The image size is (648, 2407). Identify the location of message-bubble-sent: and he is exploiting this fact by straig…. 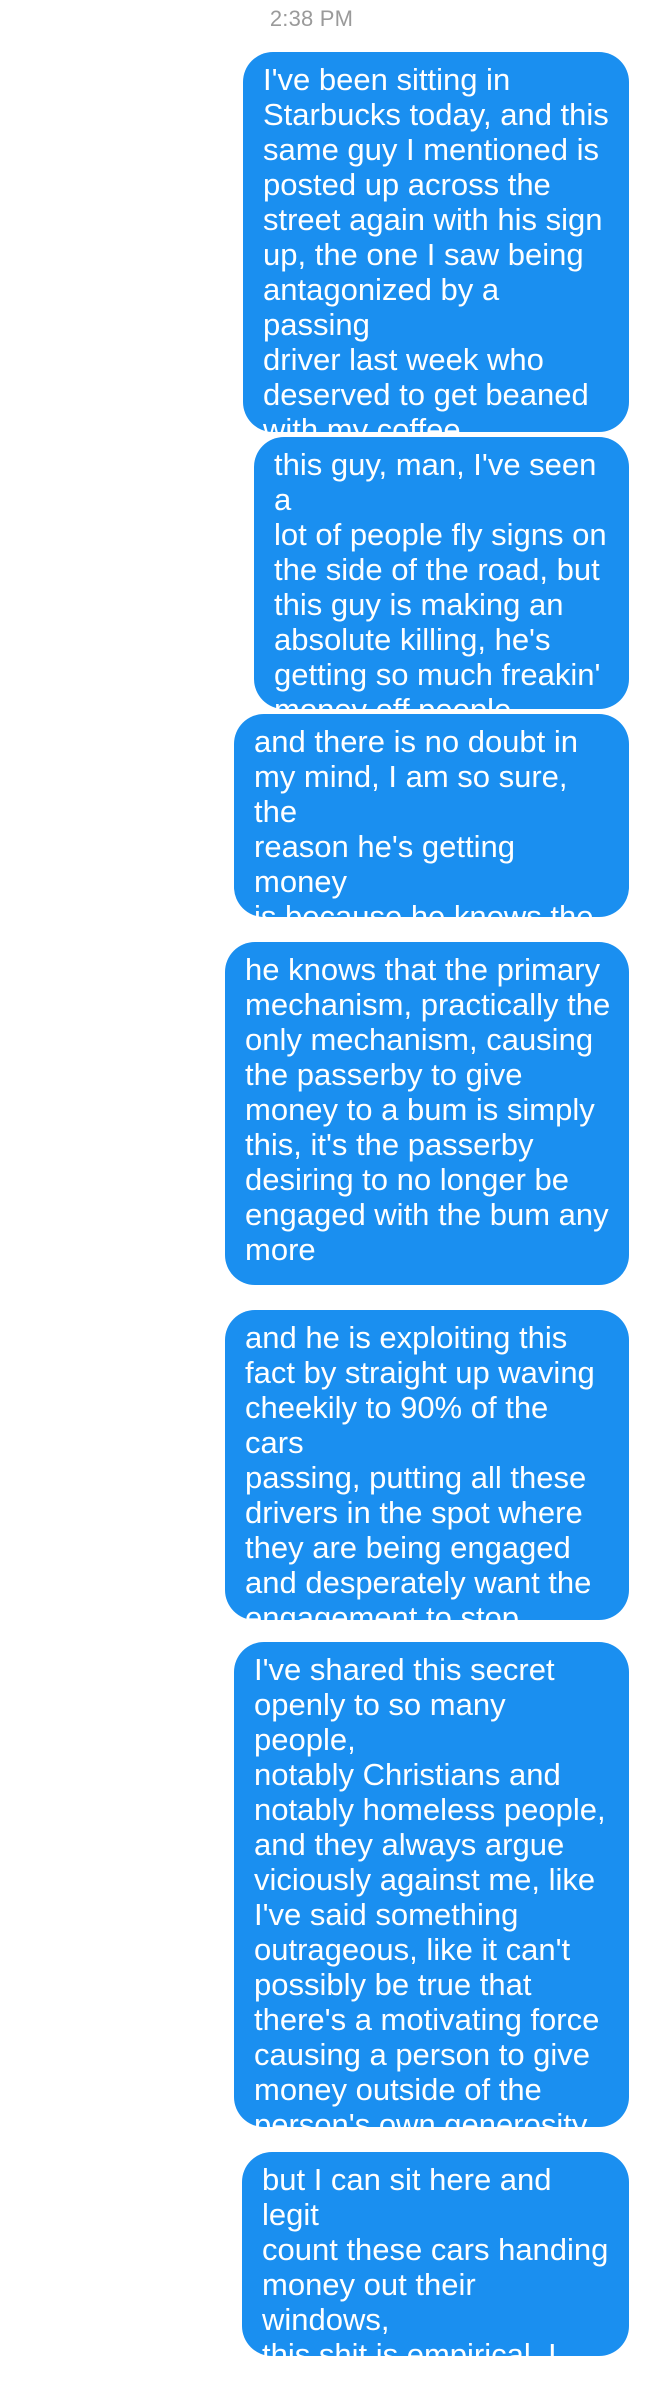
(427, 1472).